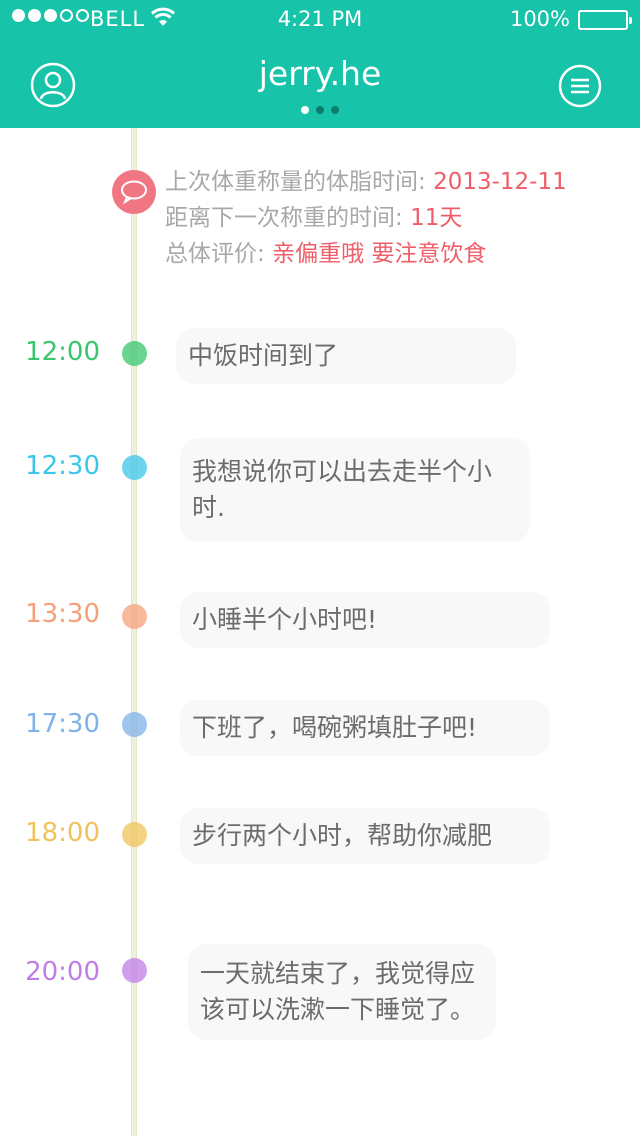  Describe the element at coordinates (320, 73) in the screenshot. I see `page-title: jerry.he` at that location.